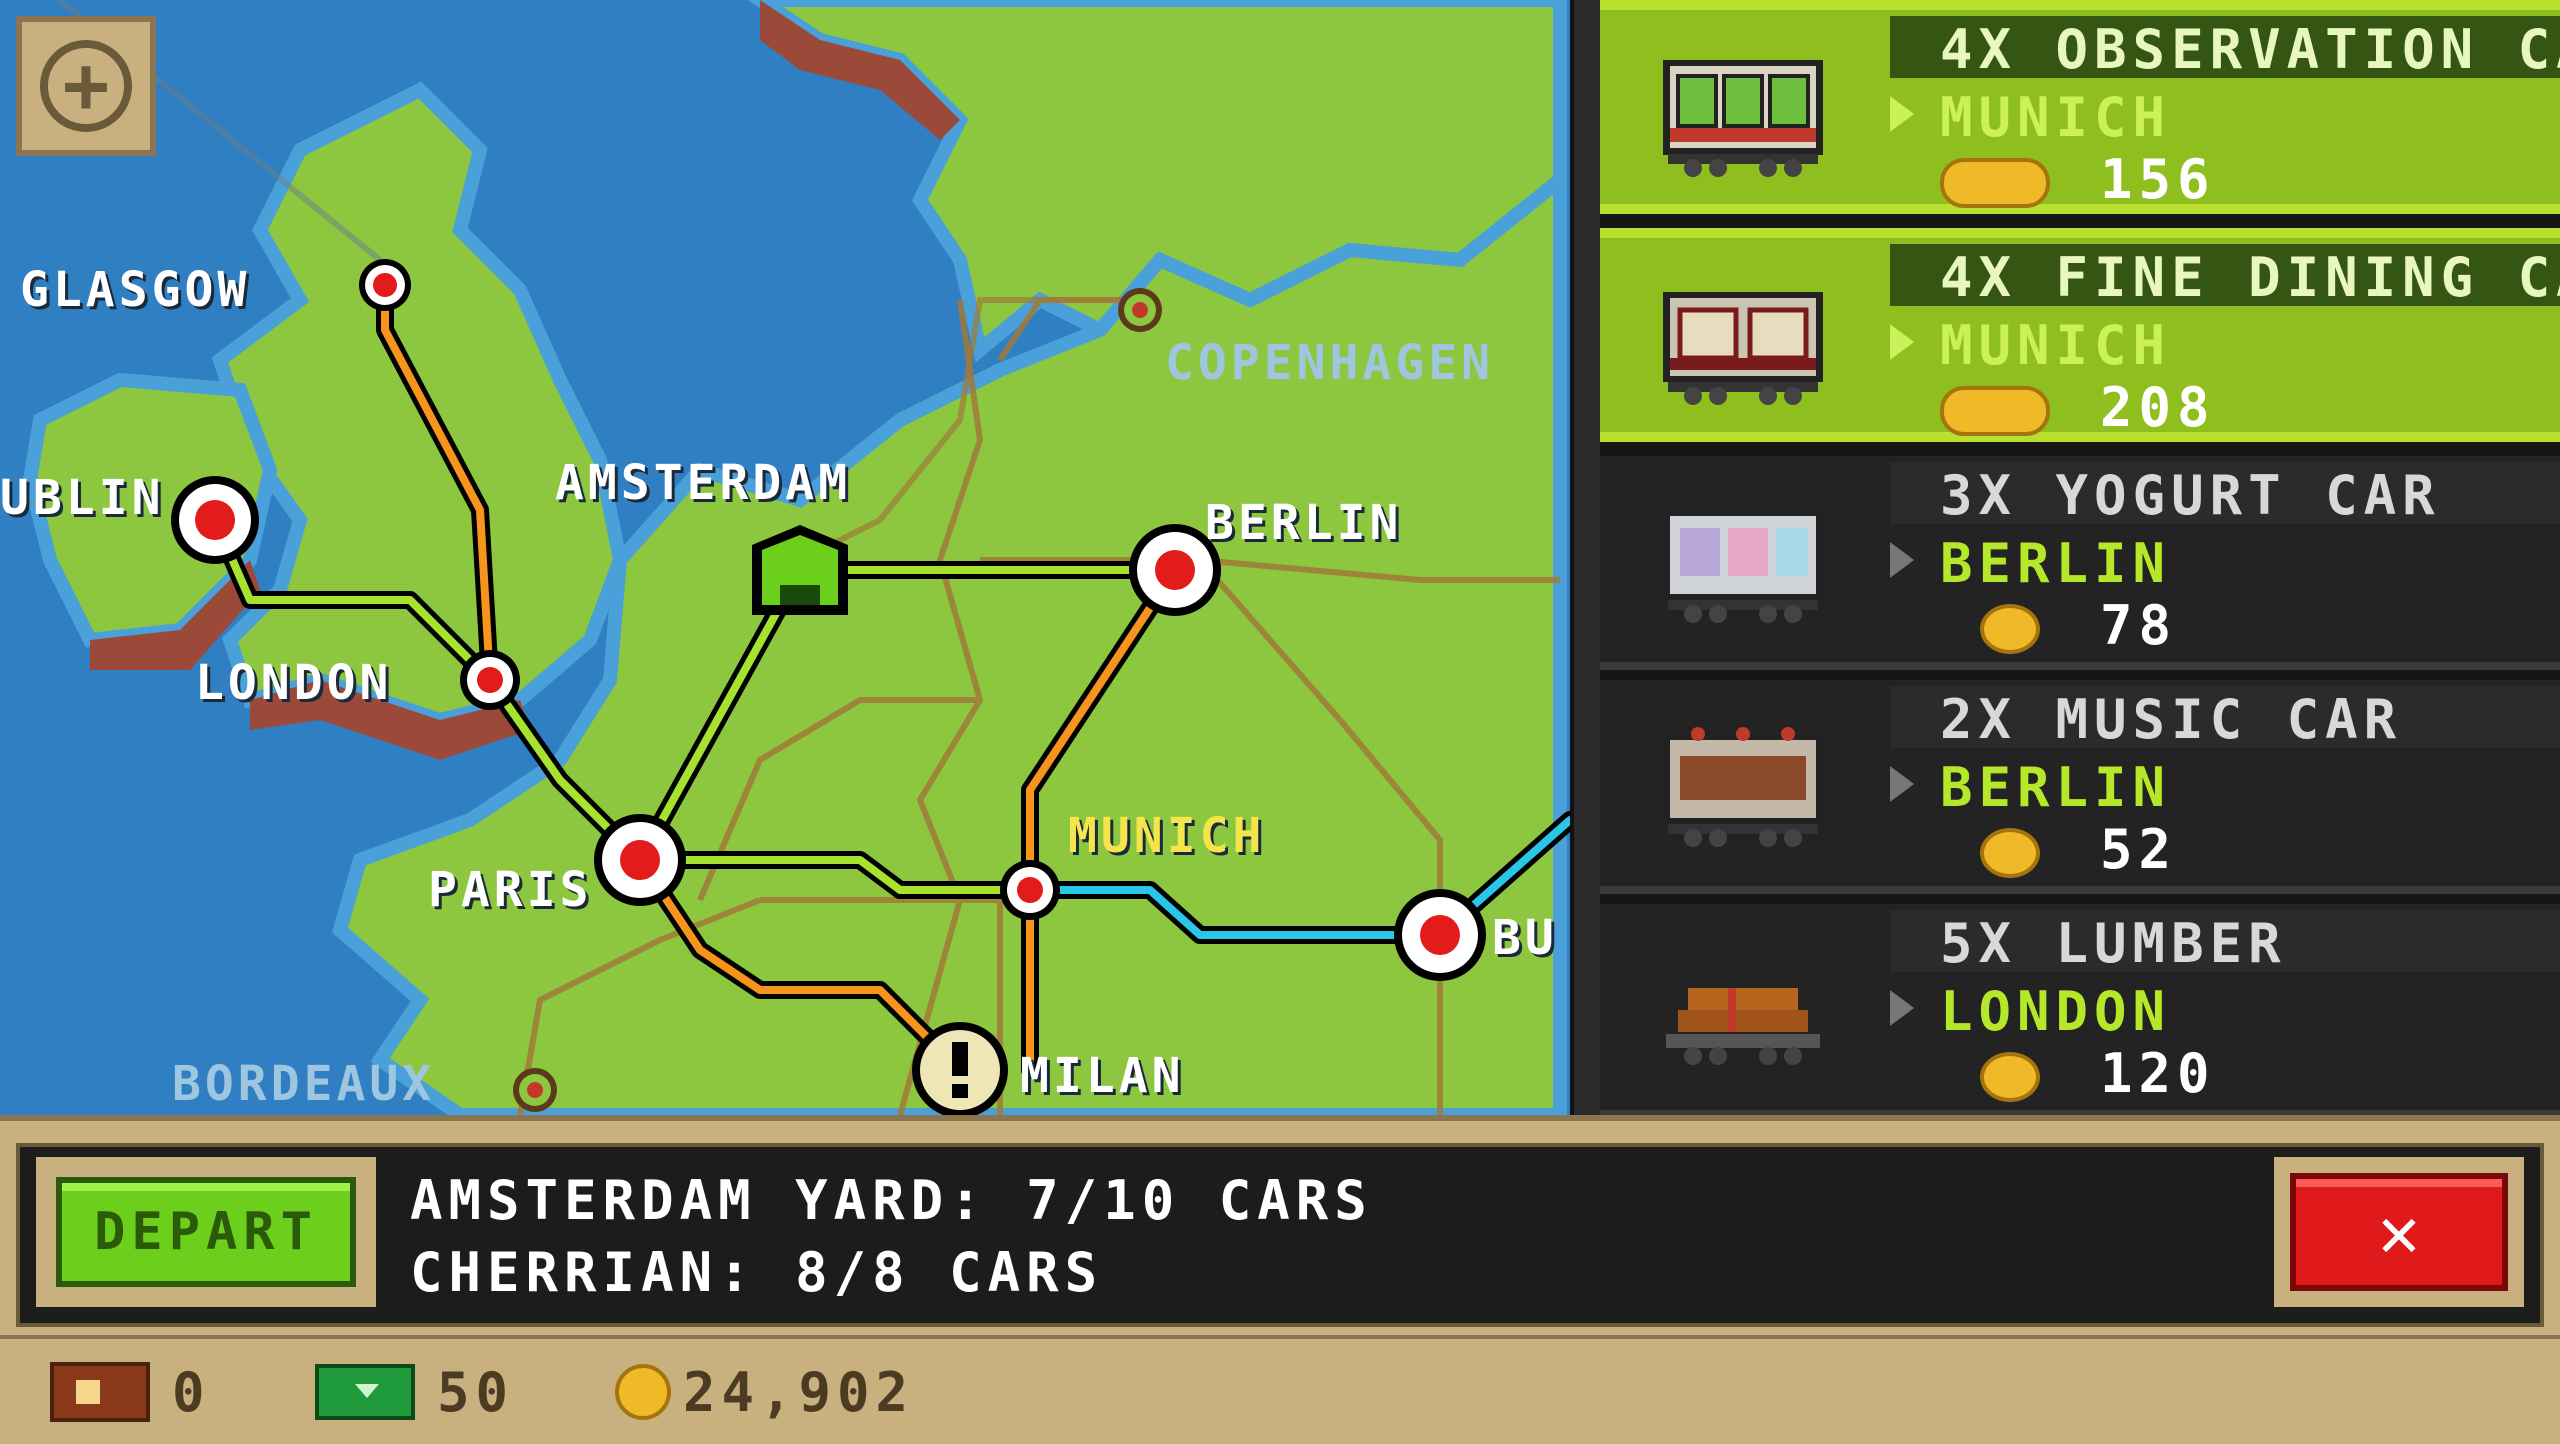  Describe the element at coordinates (703, 483) in the screenshot. I see `city-label-amsterdam: AMSTERDAM` at that location.